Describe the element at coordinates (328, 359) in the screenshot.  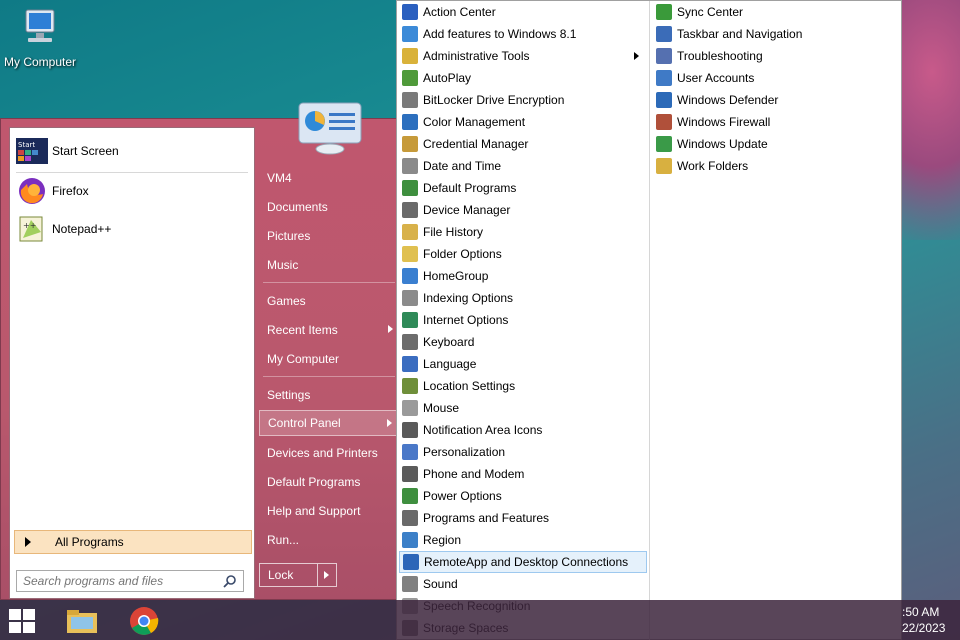
I see `start-menu-item-my-computer: My Computer` at that location.